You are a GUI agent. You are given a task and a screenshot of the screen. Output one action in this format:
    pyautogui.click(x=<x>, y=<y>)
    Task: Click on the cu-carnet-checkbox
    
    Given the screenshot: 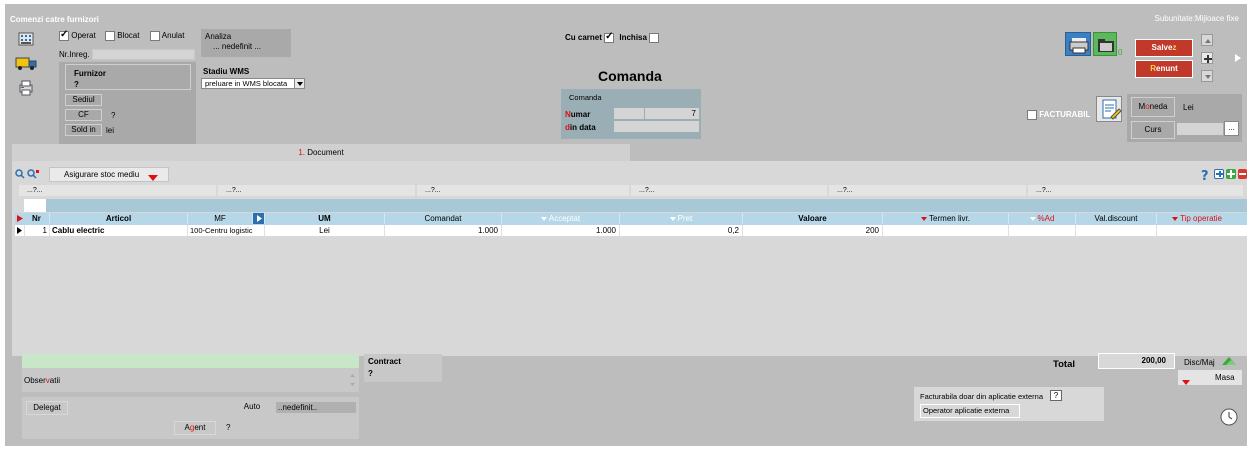 What is the action you would take?
    pyautogui.click(x=609, y=37)
    